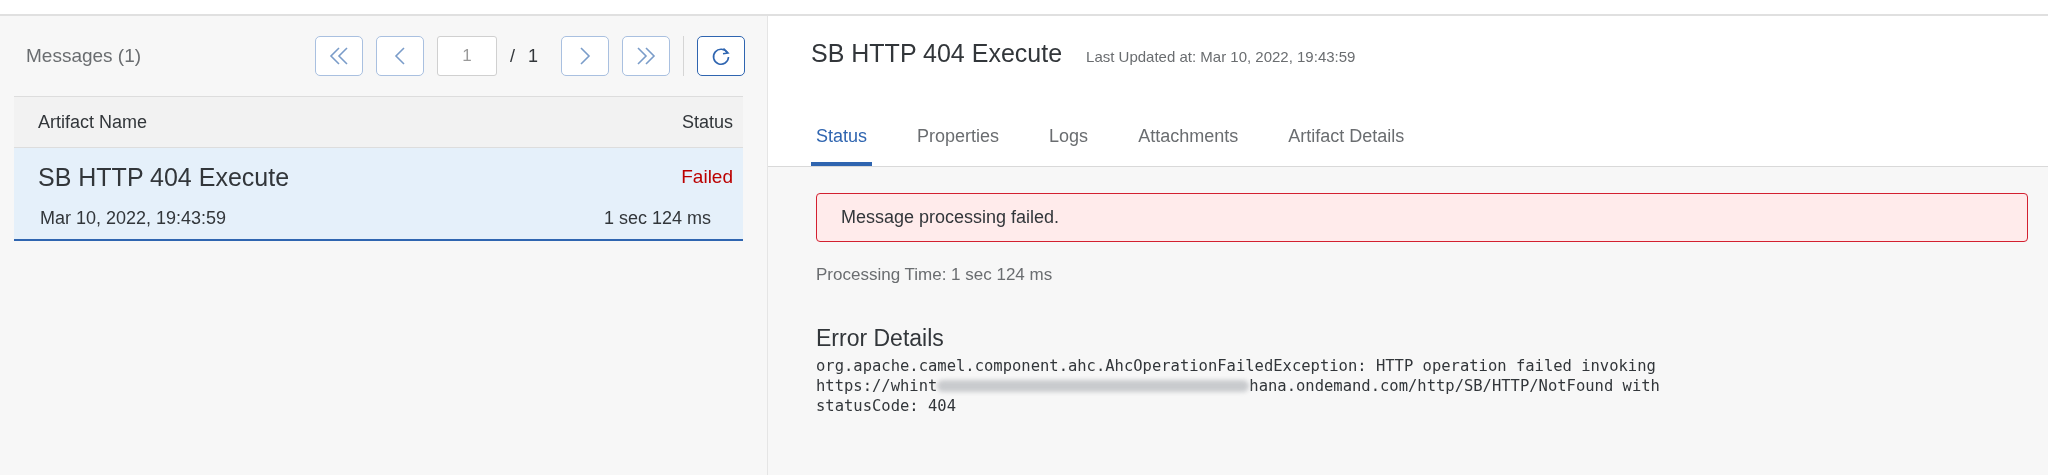 This screenshot has height=475, width=2048. I want to click on double-chevron-left-icon, so click(338, 56).